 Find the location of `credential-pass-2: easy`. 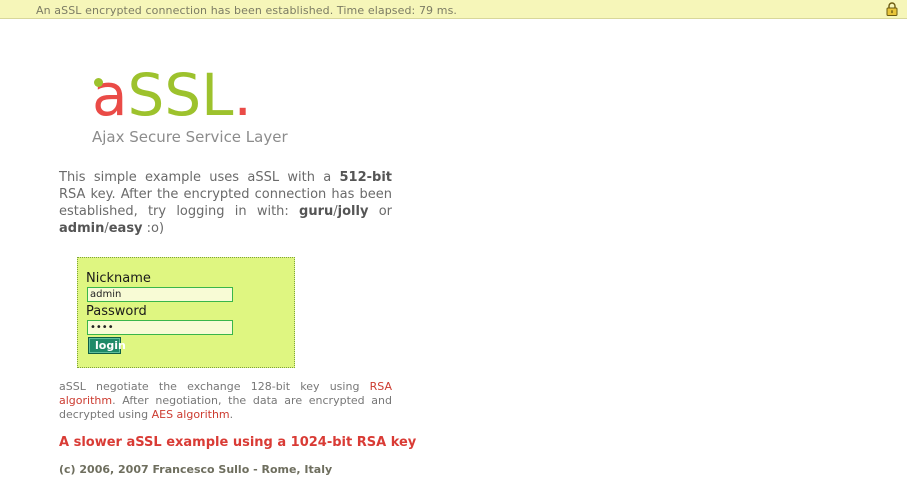

credential-pass-2: easy is located at coordinates (125, 228).